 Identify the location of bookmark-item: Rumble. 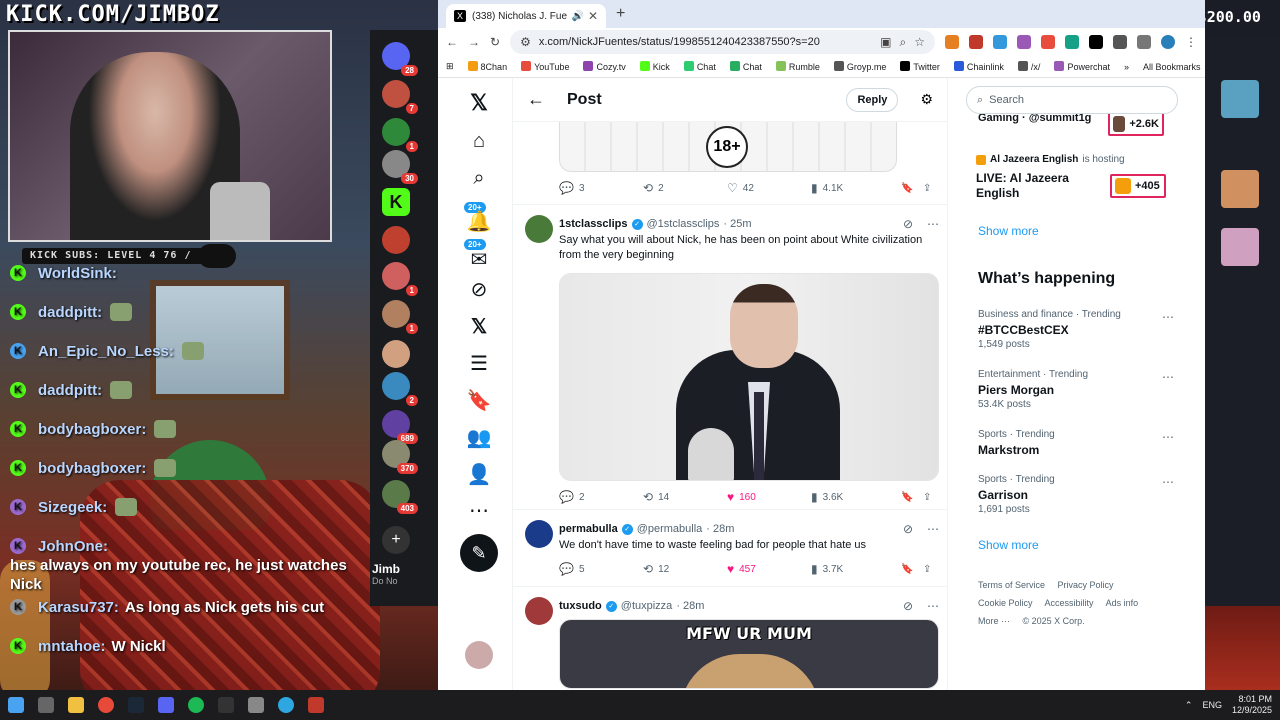
(797, 66).